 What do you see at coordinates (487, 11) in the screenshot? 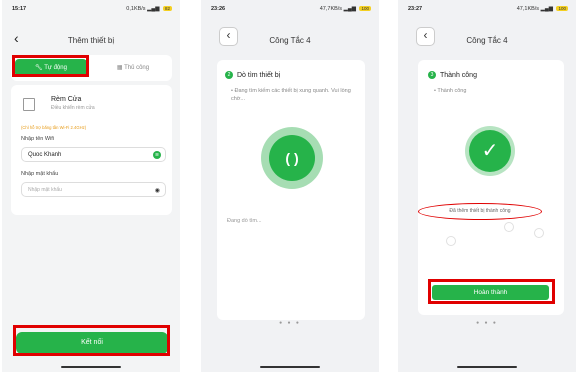
I see `status-bar: 23:27 47,1KB/s ▂▄▆ 100` at bounding box center [487, 11].